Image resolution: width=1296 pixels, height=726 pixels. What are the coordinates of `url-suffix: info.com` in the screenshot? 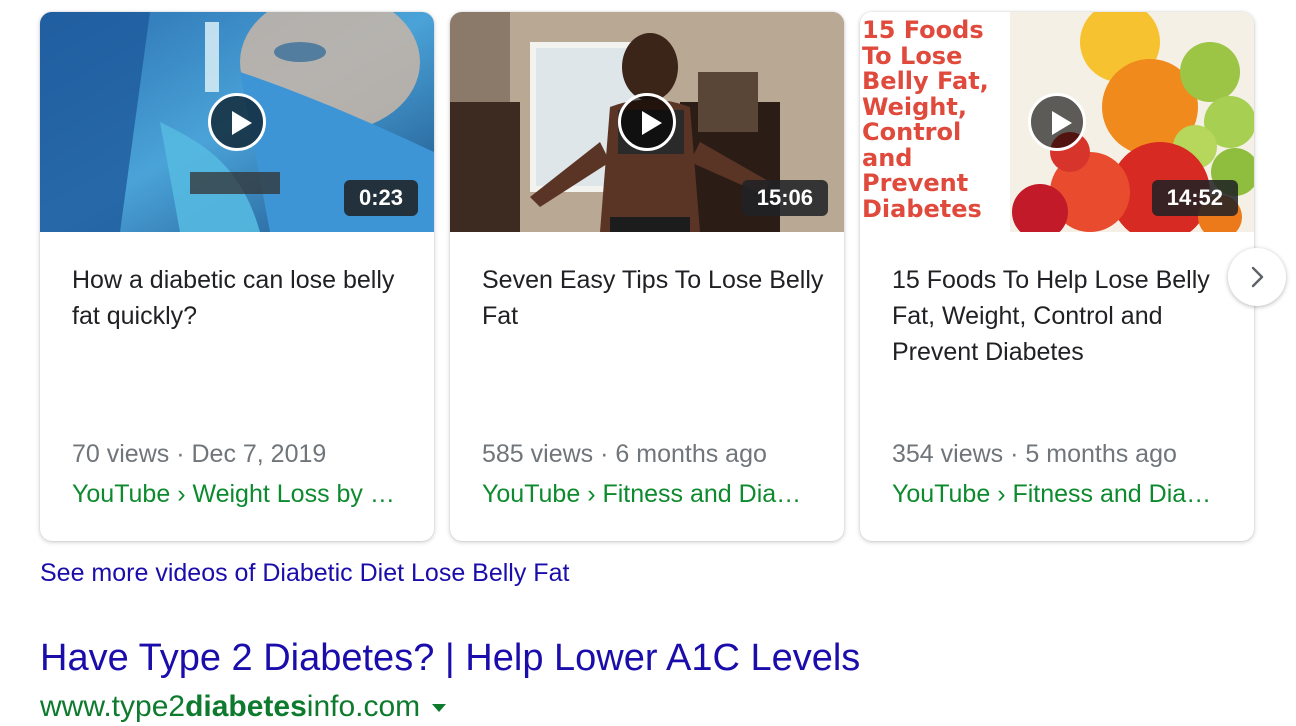 It's located at (363, 706).